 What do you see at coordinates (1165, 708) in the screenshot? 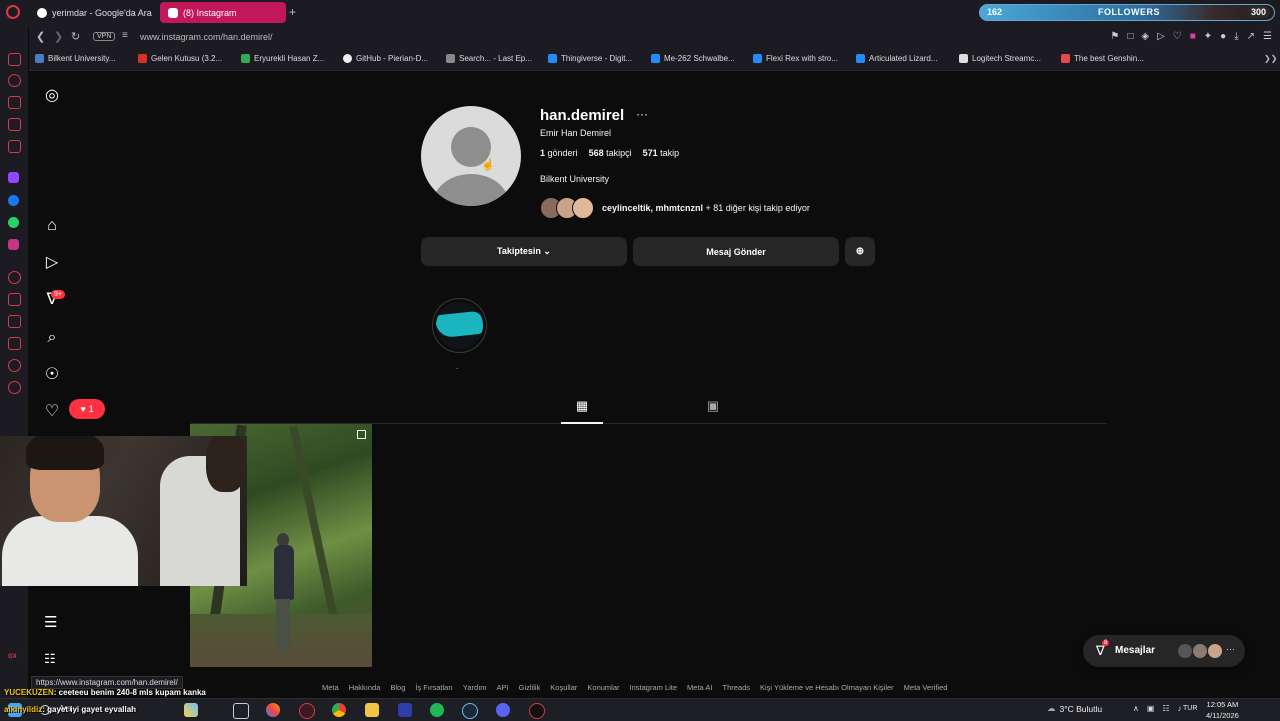
I see `network-icon: ☷` at bounding box center [1165, 708].